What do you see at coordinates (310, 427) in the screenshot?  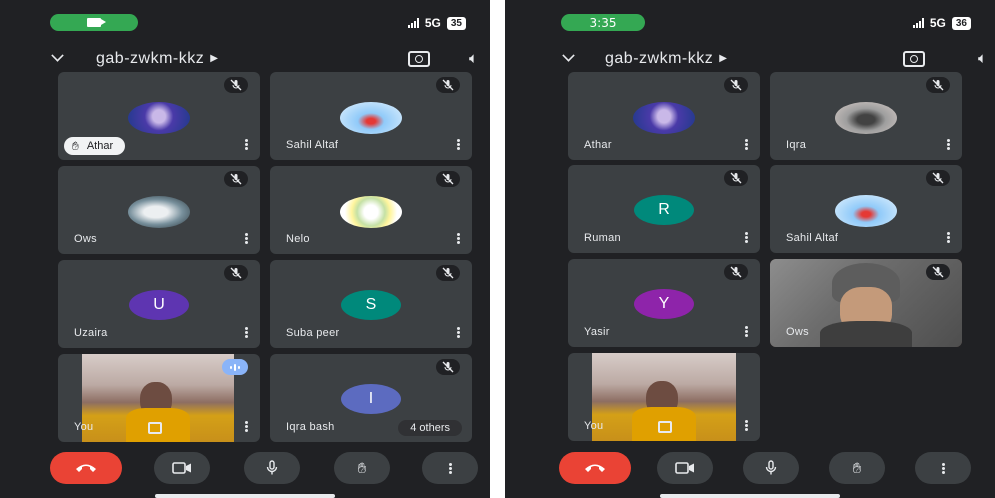 I see `participant-name: Iqra bash` at bounding box center [310, 427].